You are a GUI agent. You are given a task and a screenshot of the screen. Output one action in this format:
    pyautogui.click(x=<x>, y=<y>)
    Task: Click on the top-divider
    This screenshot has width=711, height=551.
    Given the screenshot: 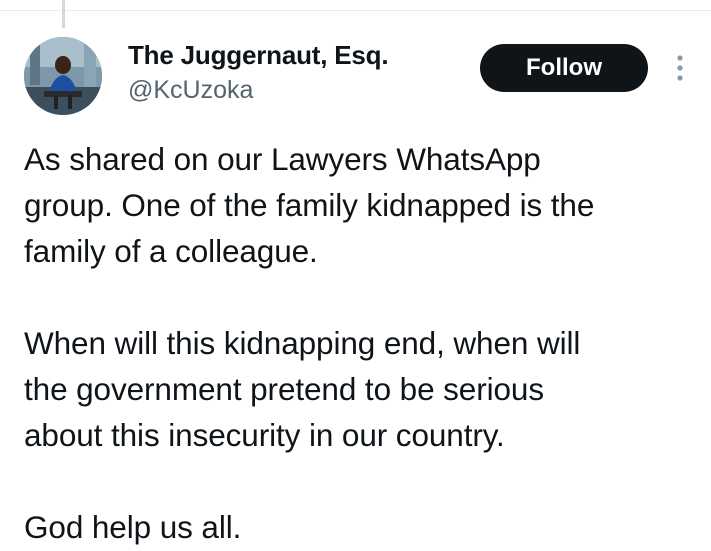 What is the action you would take?
    pyautogui.click(x=355, y=10)
    